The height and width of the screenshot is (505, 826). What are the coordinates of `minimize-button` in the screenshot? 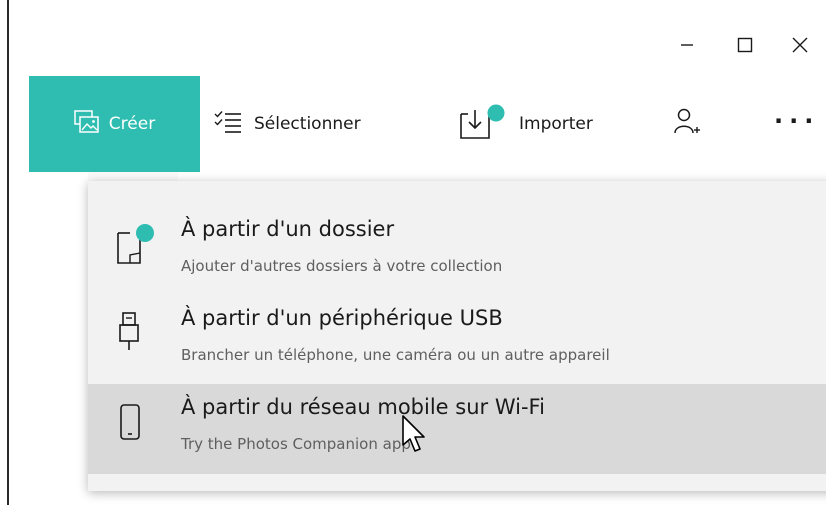 It's located at (687, 45).